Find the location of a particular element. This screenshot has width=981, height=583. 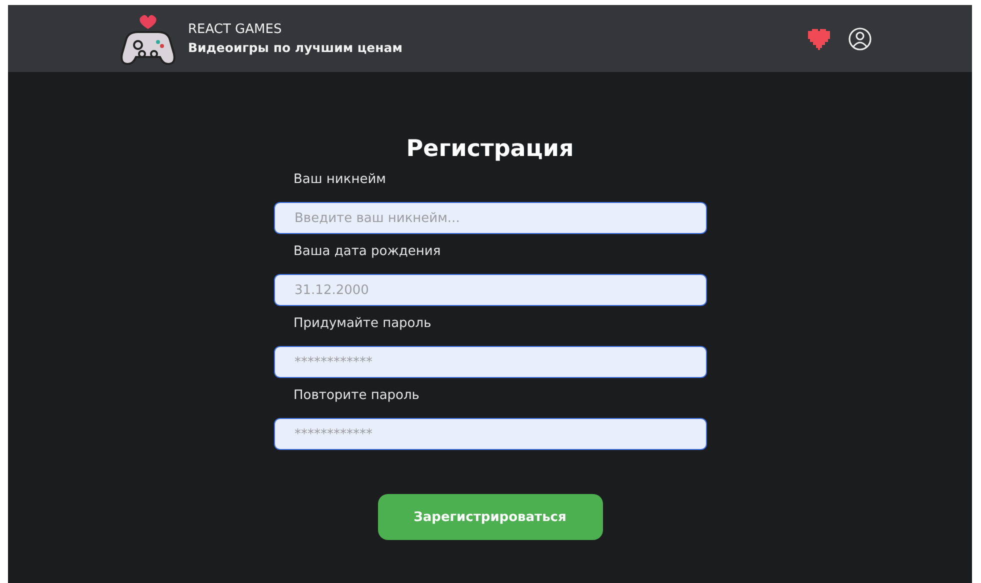

brand-name: REACT GAMES is located at coordinates (235, 29).